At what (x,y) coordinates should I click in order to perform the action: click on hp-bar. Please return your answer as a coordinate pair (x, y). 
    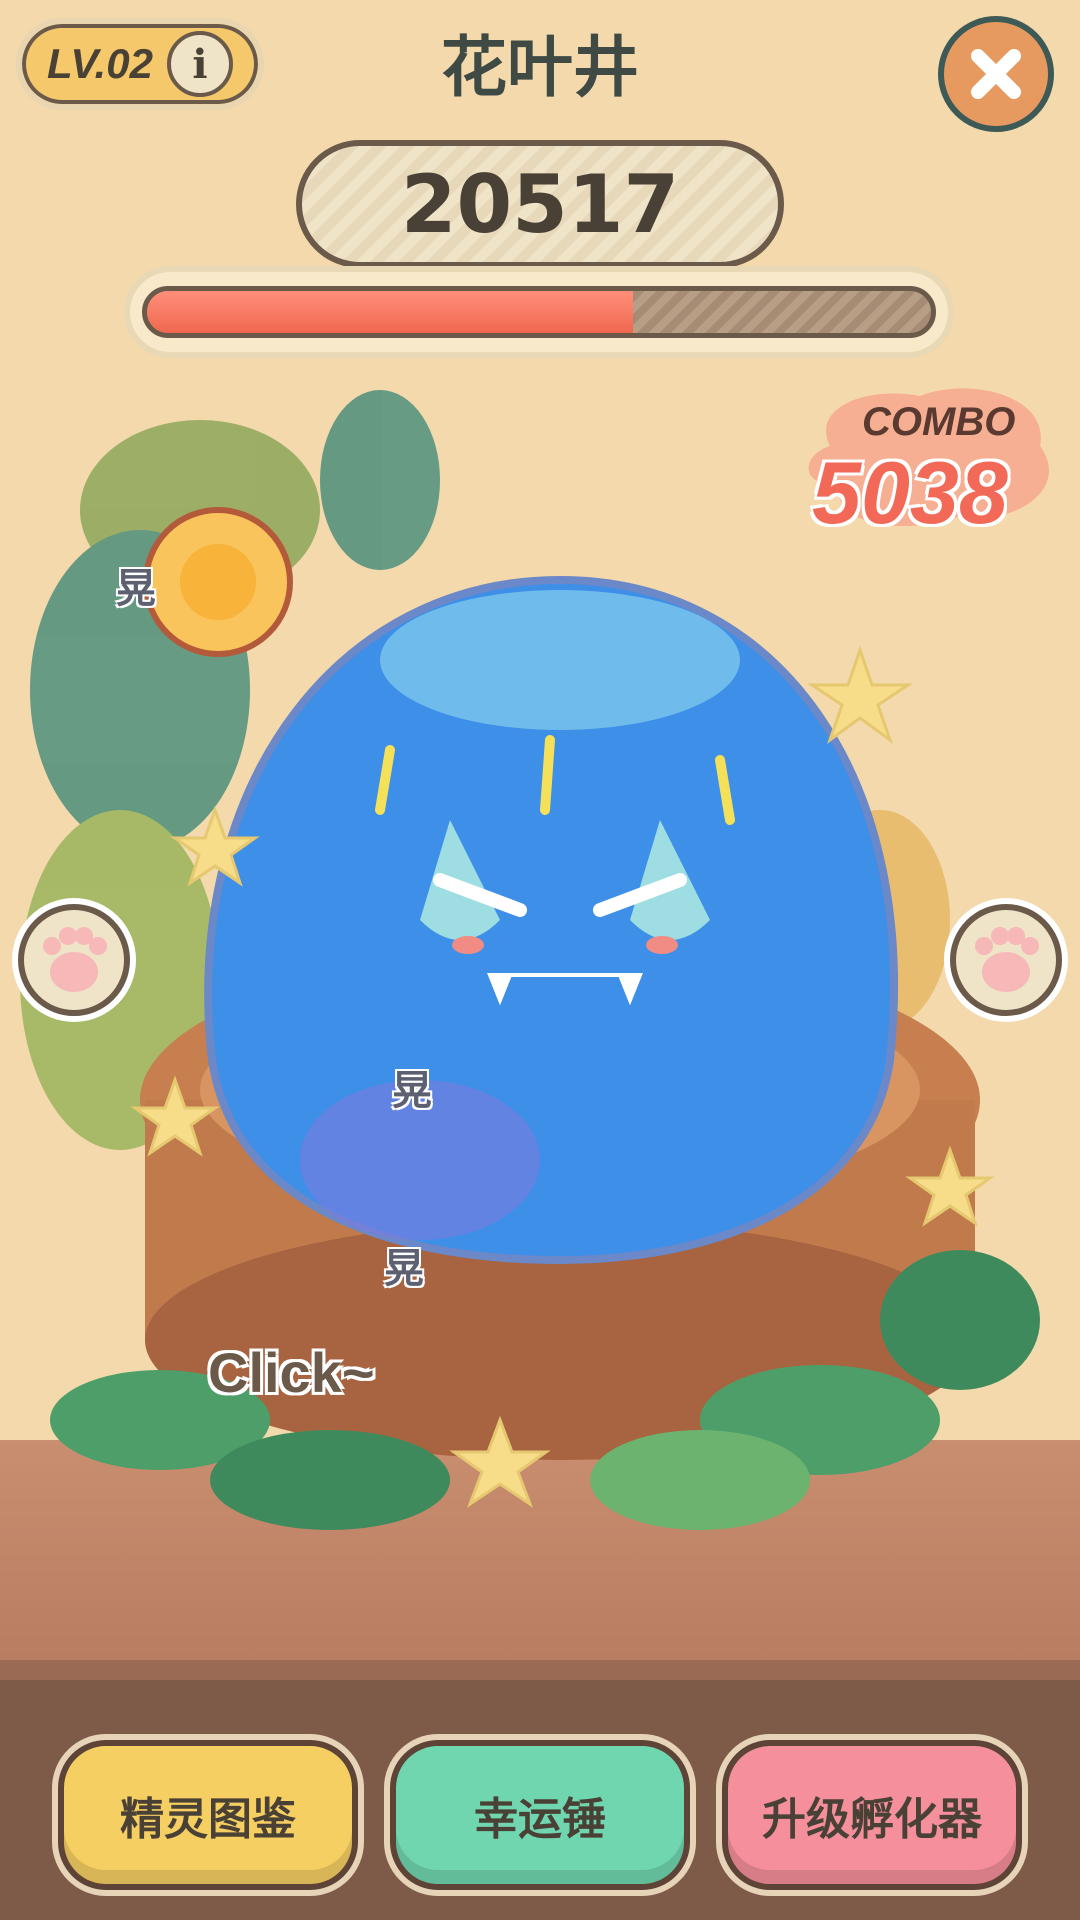
    Looking at the image, I should click on (539, 312).